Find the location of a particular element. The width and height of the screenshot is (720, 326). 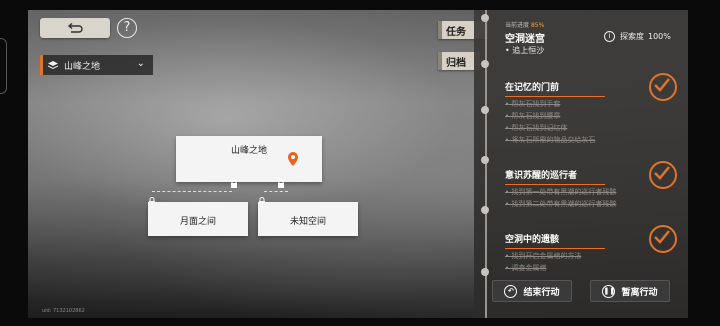

region-name: 山峰之地 is located at coordinates (82, 66).